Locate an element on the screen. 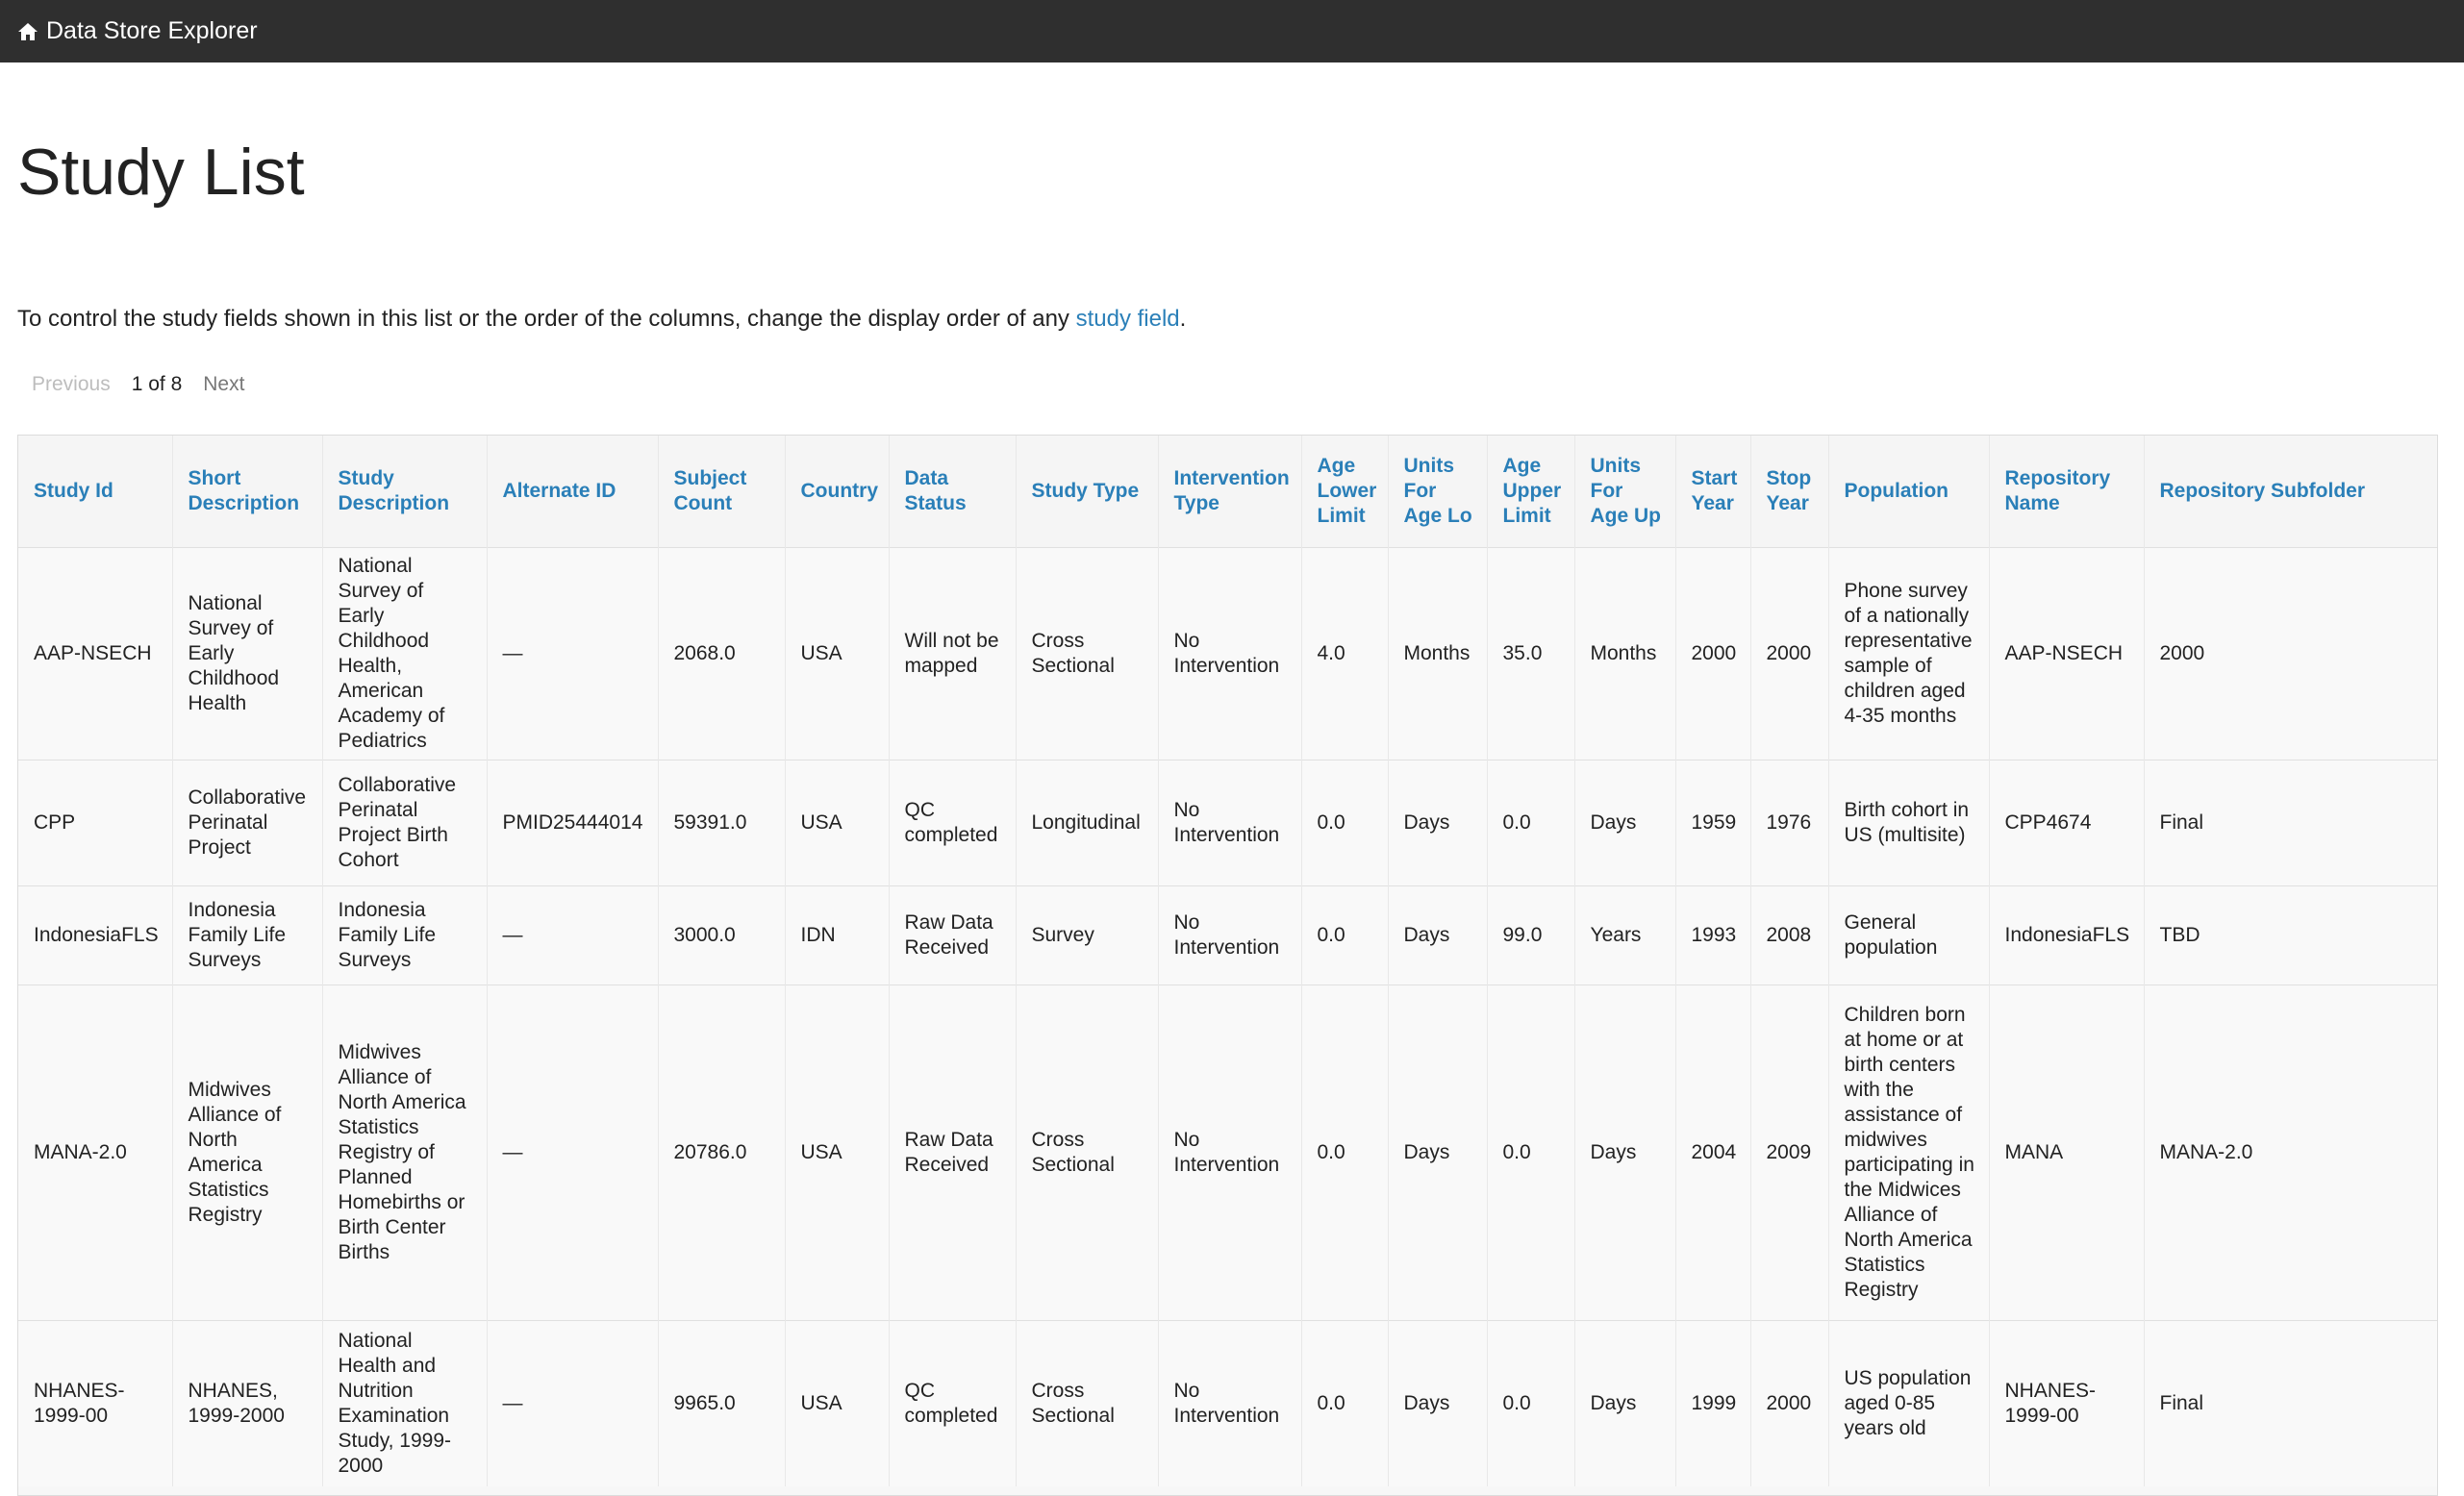  previous-button: Previous is located at coordinates (71, 384).